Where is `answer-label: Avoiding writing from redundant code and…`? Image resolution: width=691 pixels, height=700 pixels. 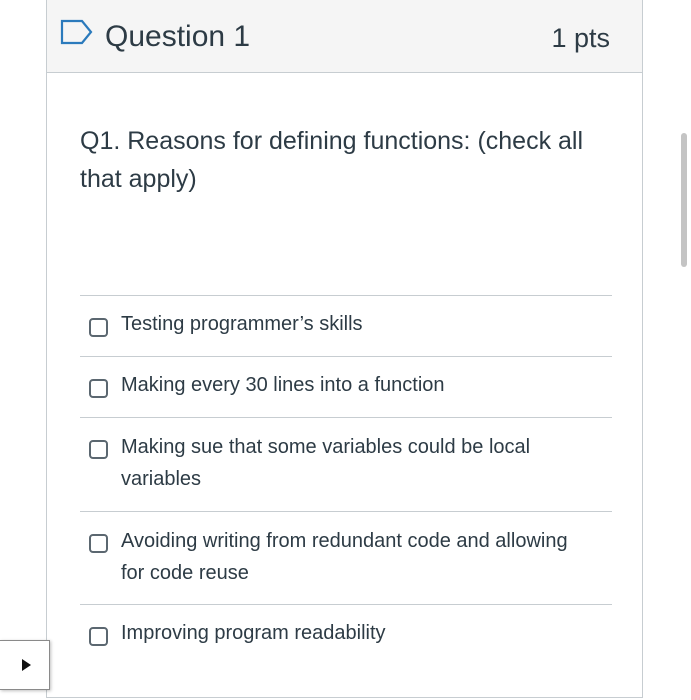 answer-label: Avoiding writing from redundant code and… is located at coordinates (356, 557).